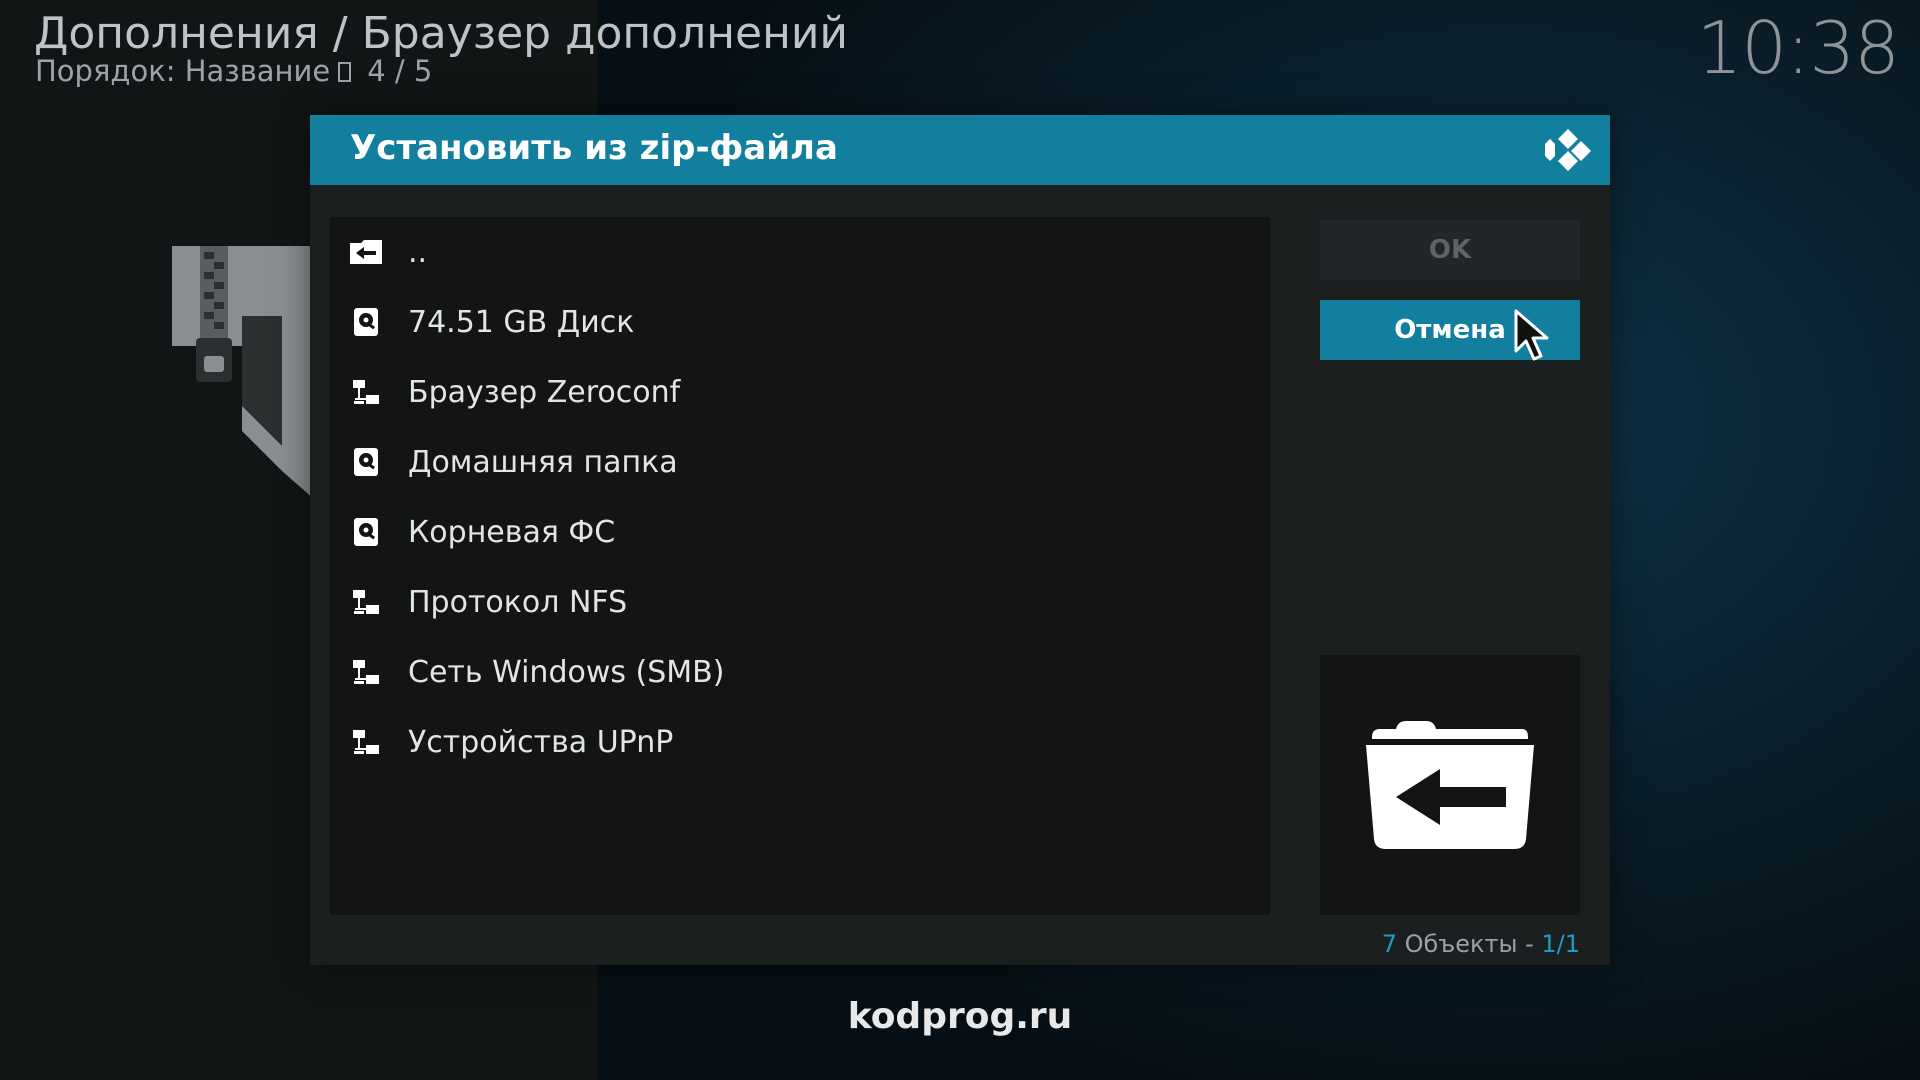 The image size is (1920, 1080). What do you see at coordinates (800, 462) in the screenshot?
I see `list-item-home-folder: Домашняя папка` at bounding box center [800, 462].